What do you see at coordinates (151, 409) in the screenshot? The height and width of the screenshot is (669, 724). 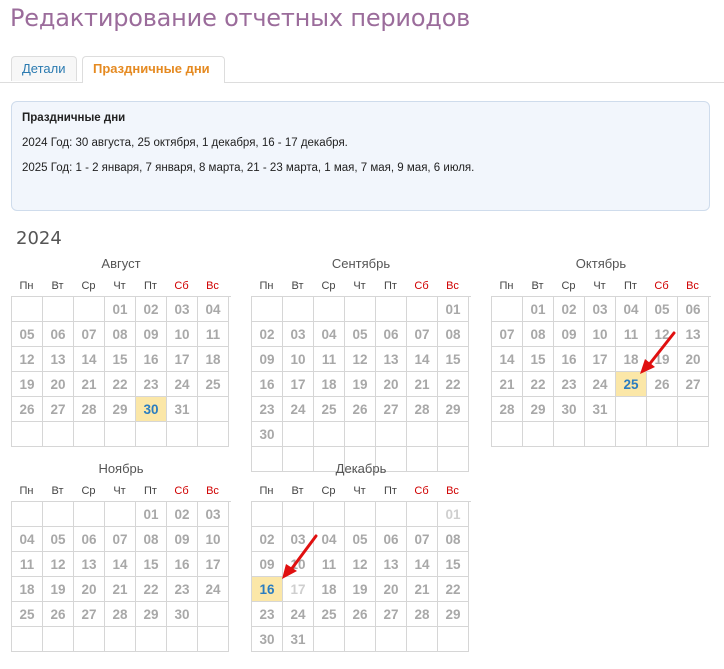 I see `day-cell-holiday: 30` at bounding box center [151, 409].